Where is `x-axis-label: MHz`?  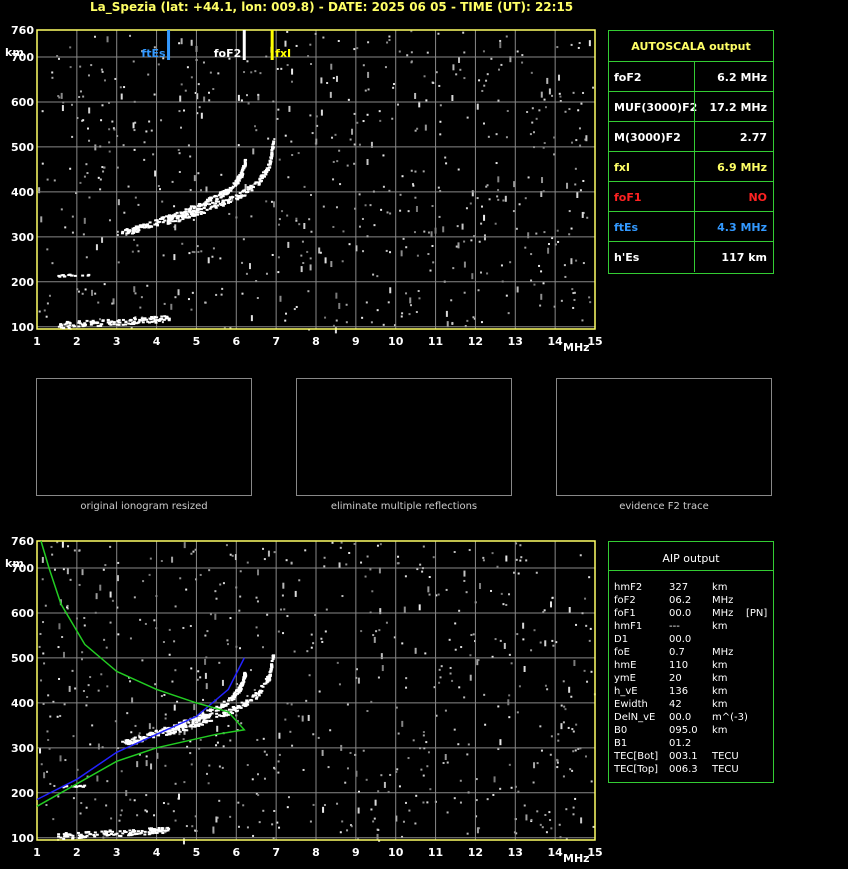
x-axis-label: MHz is located at coordinates (576, 858).